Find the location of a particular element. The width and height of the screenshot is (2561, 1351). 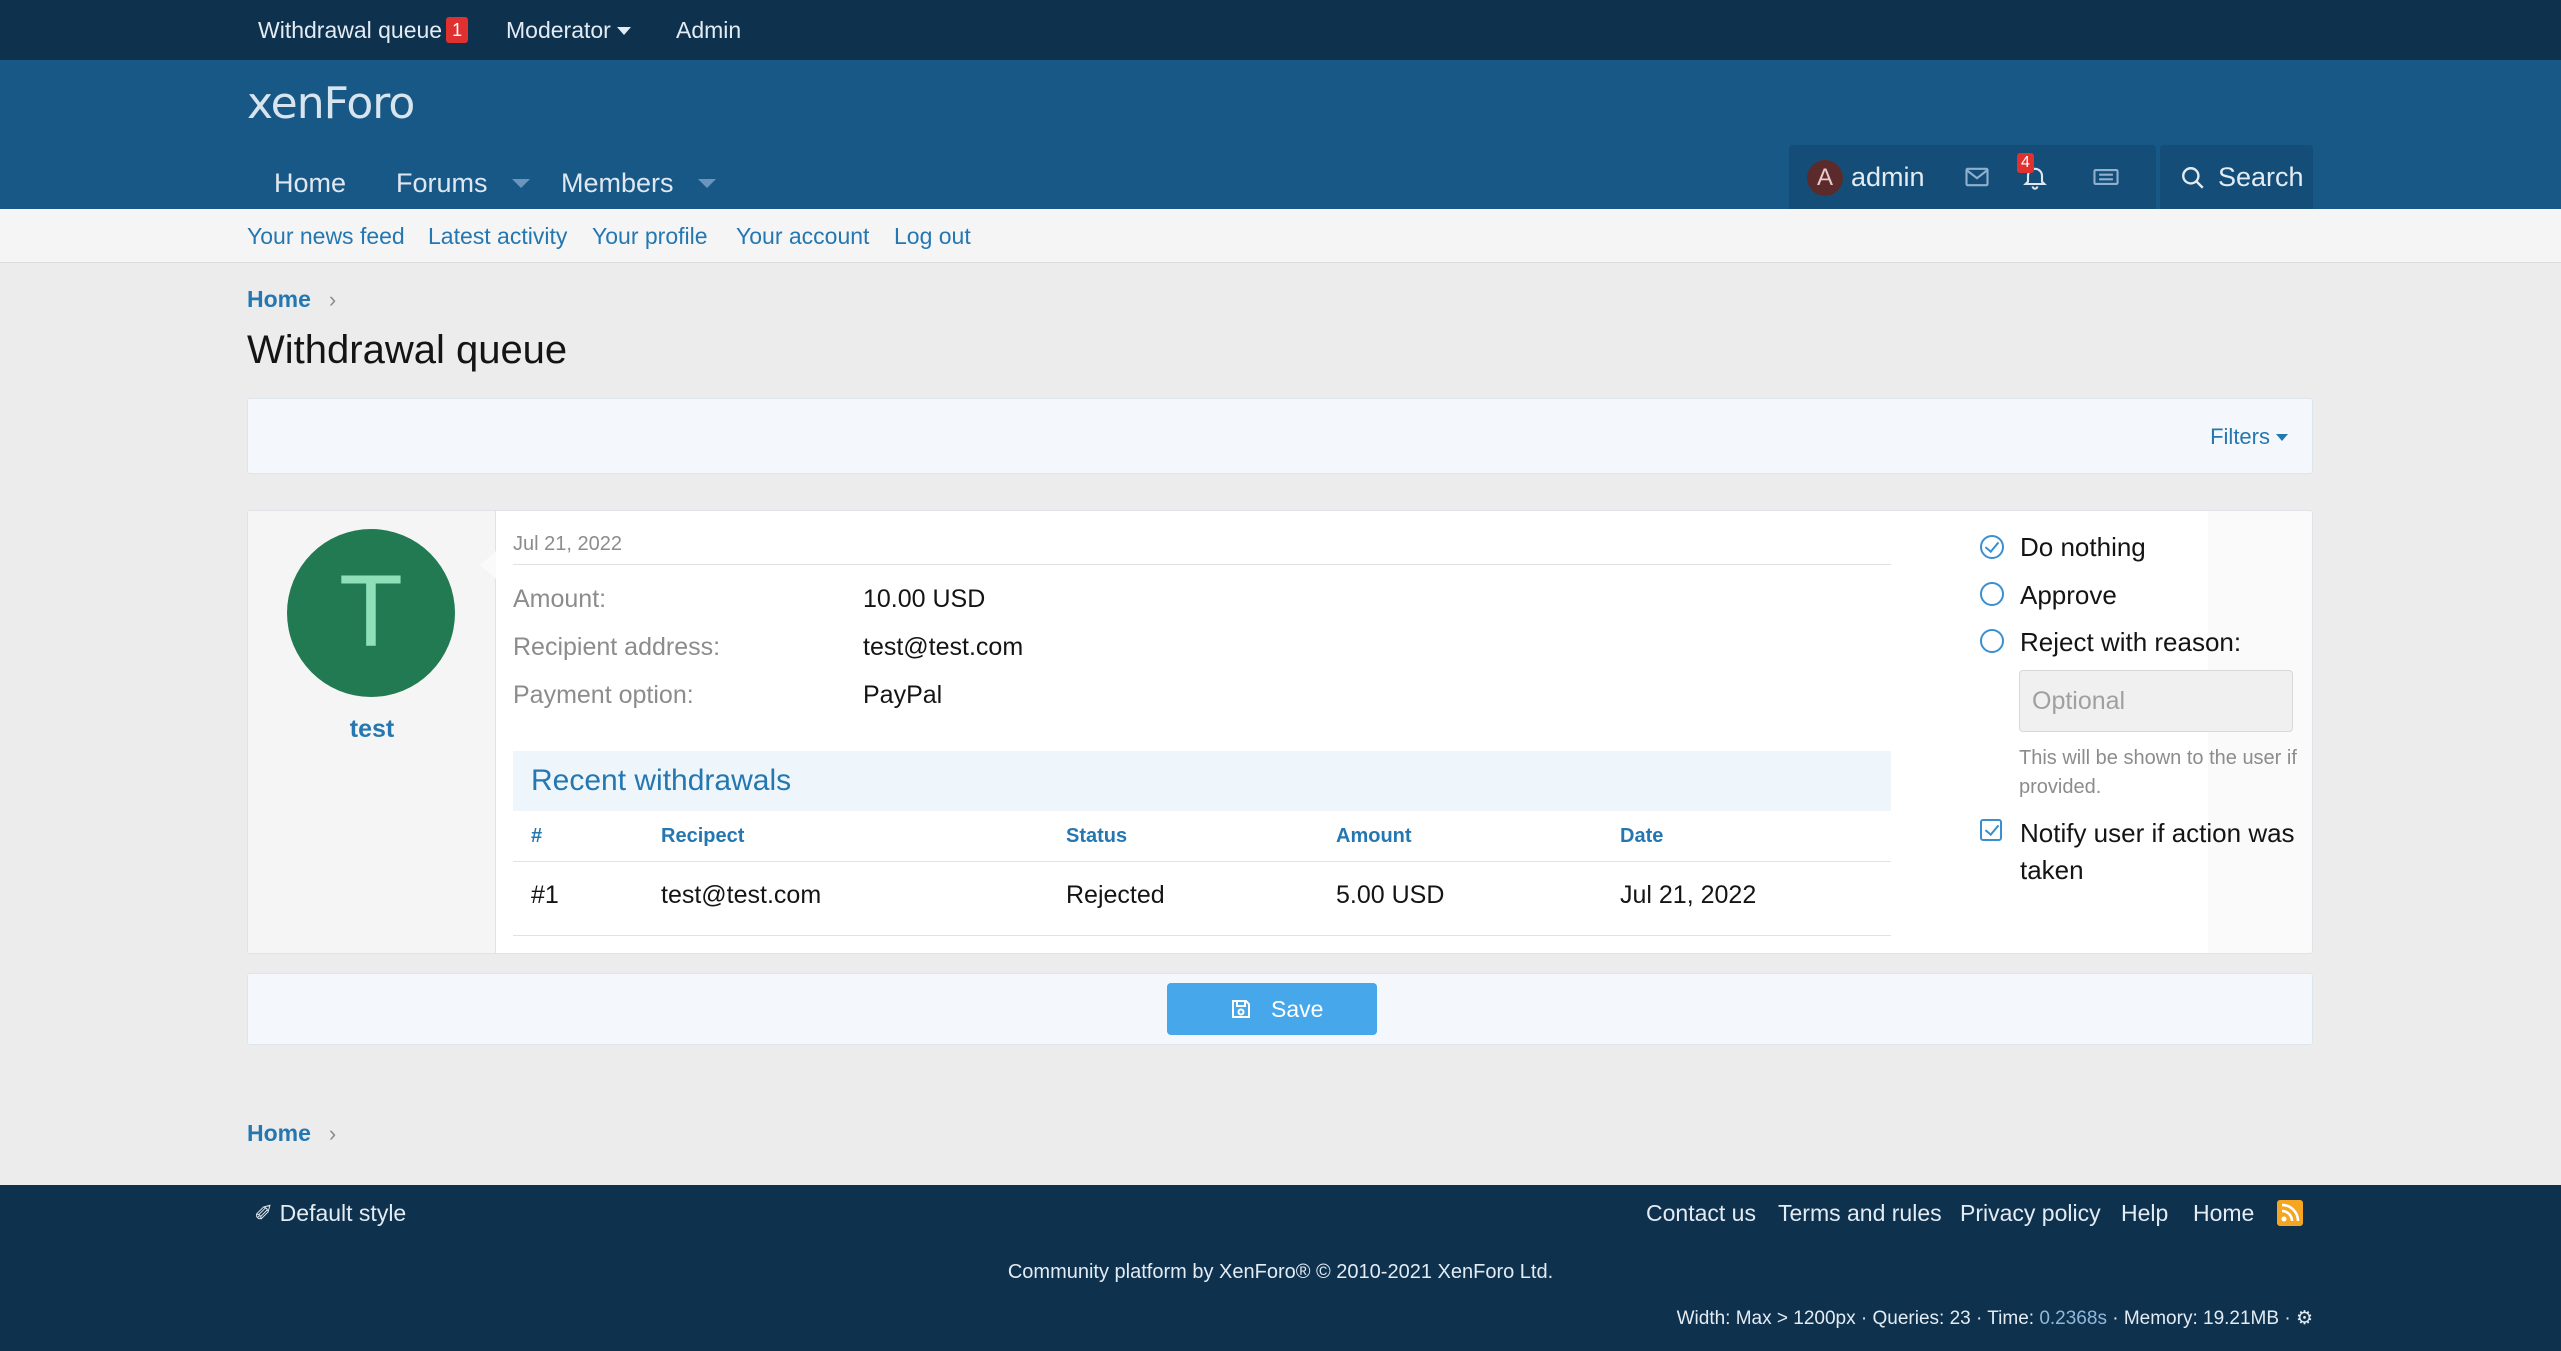

recipient-value: test@test.com is located at coordinates (943, 647).